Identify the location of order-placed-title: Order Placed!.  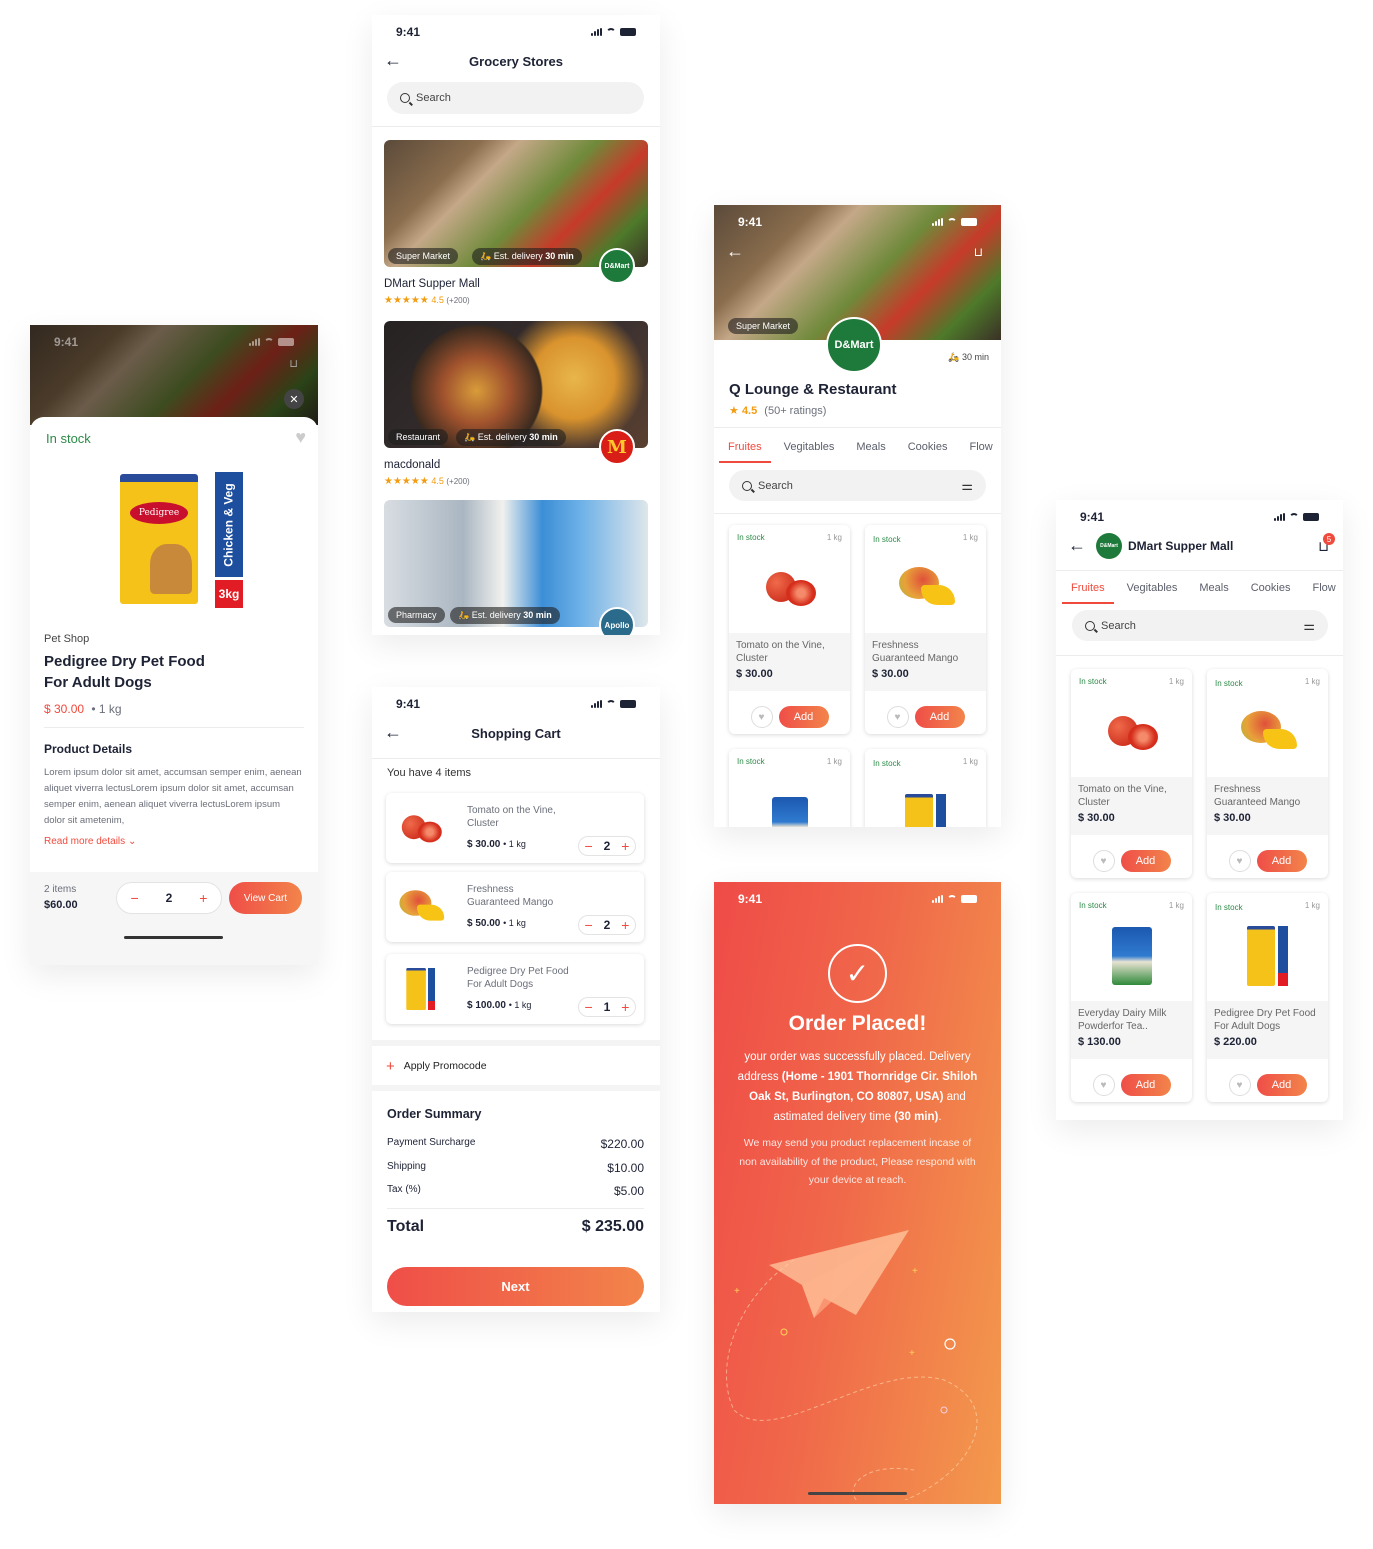
(857, 1023).